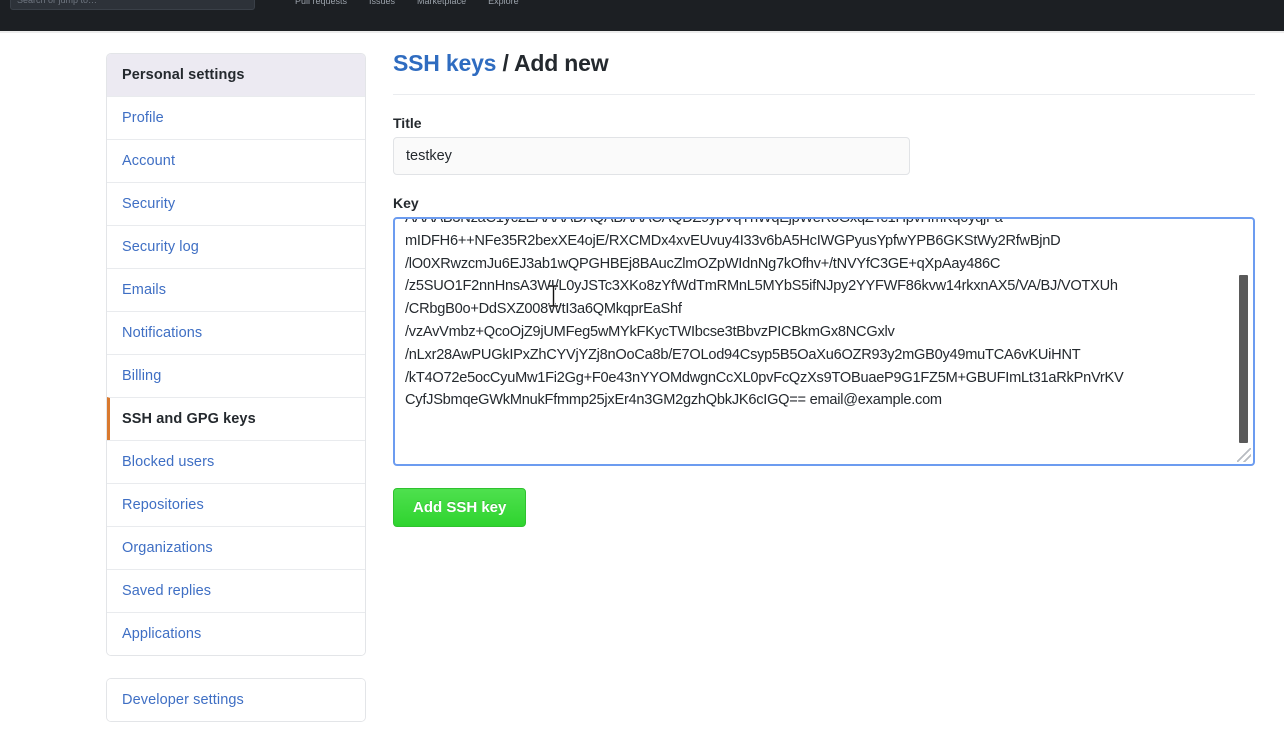 Image resolution: width=1284 pixels, height=756 pixels. I want to click on sidebar-item-label: SSH and GPG keys, so click(189, 419).